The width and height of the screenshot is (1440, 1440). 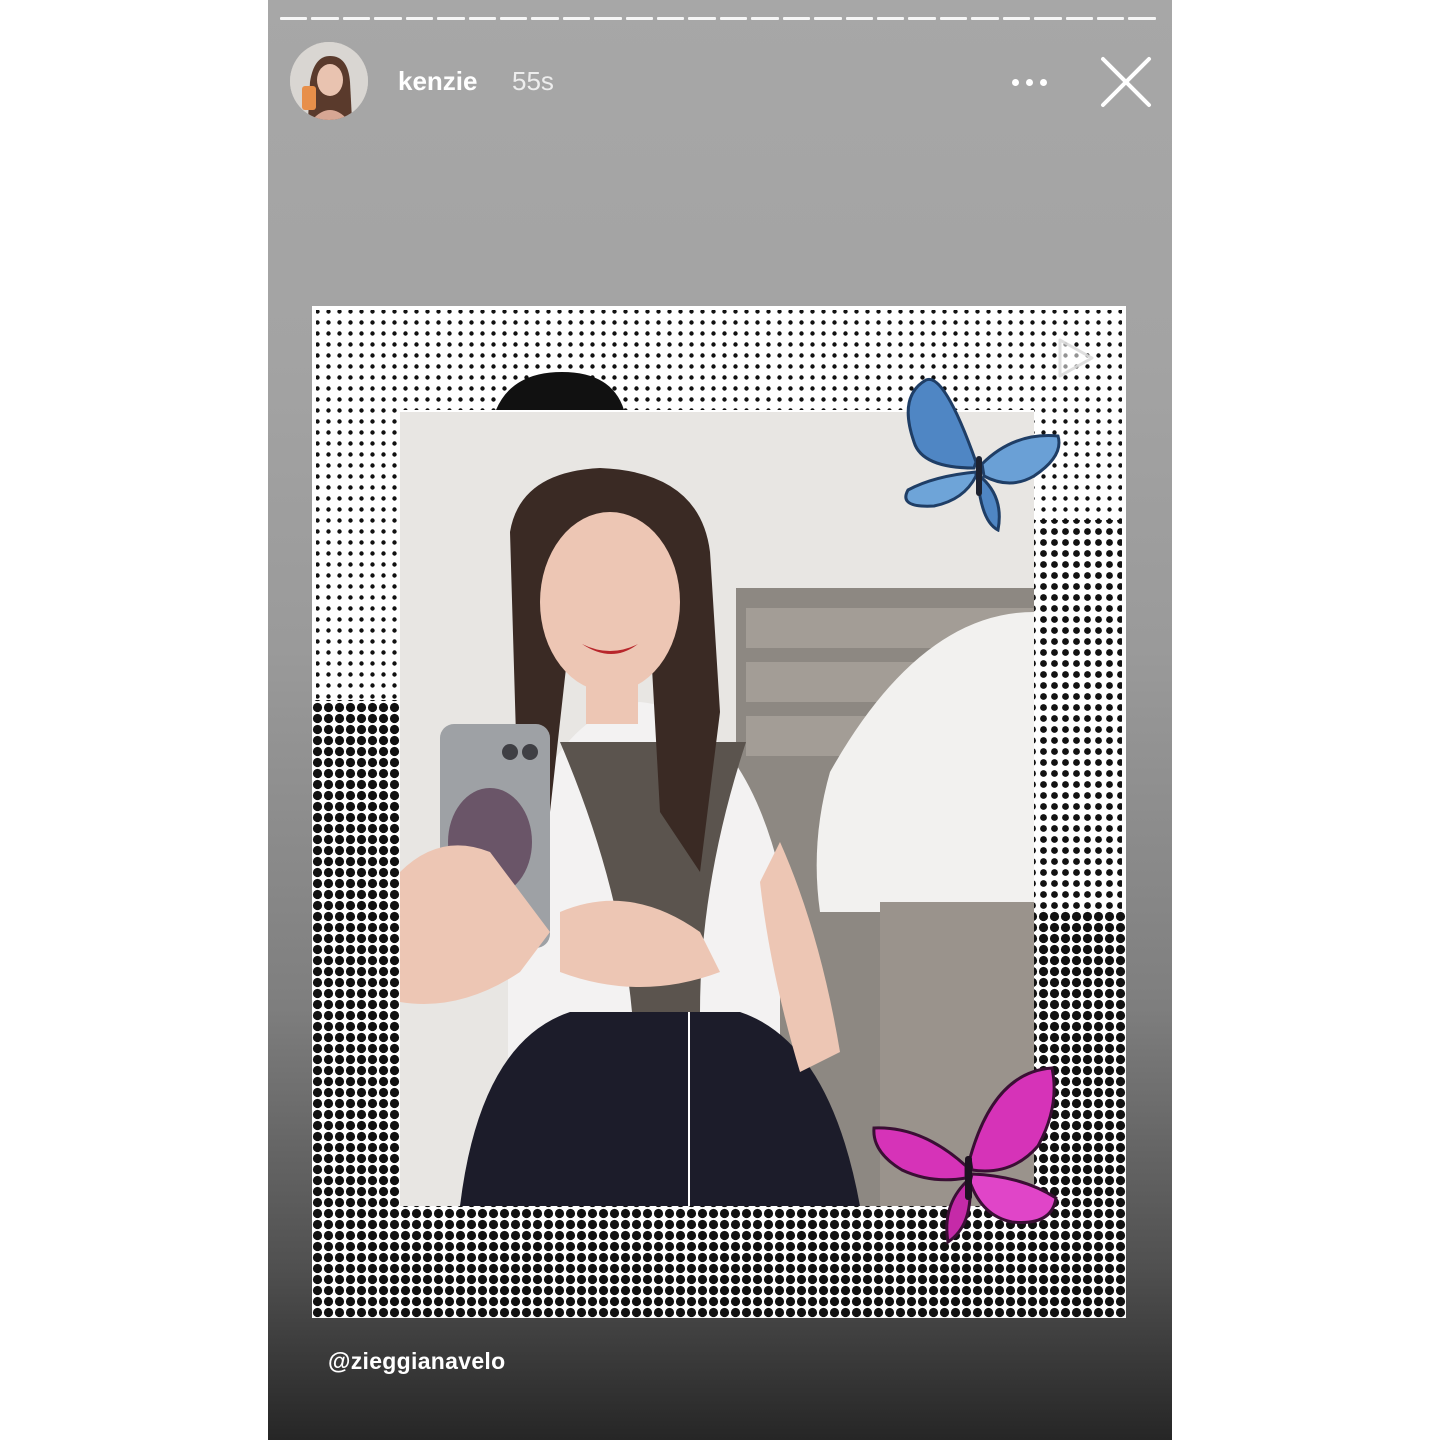 What do you see at coordinates (438, 81) in the screenshot?
I see `story-username: kenzie` at bounding box center [438, 81].